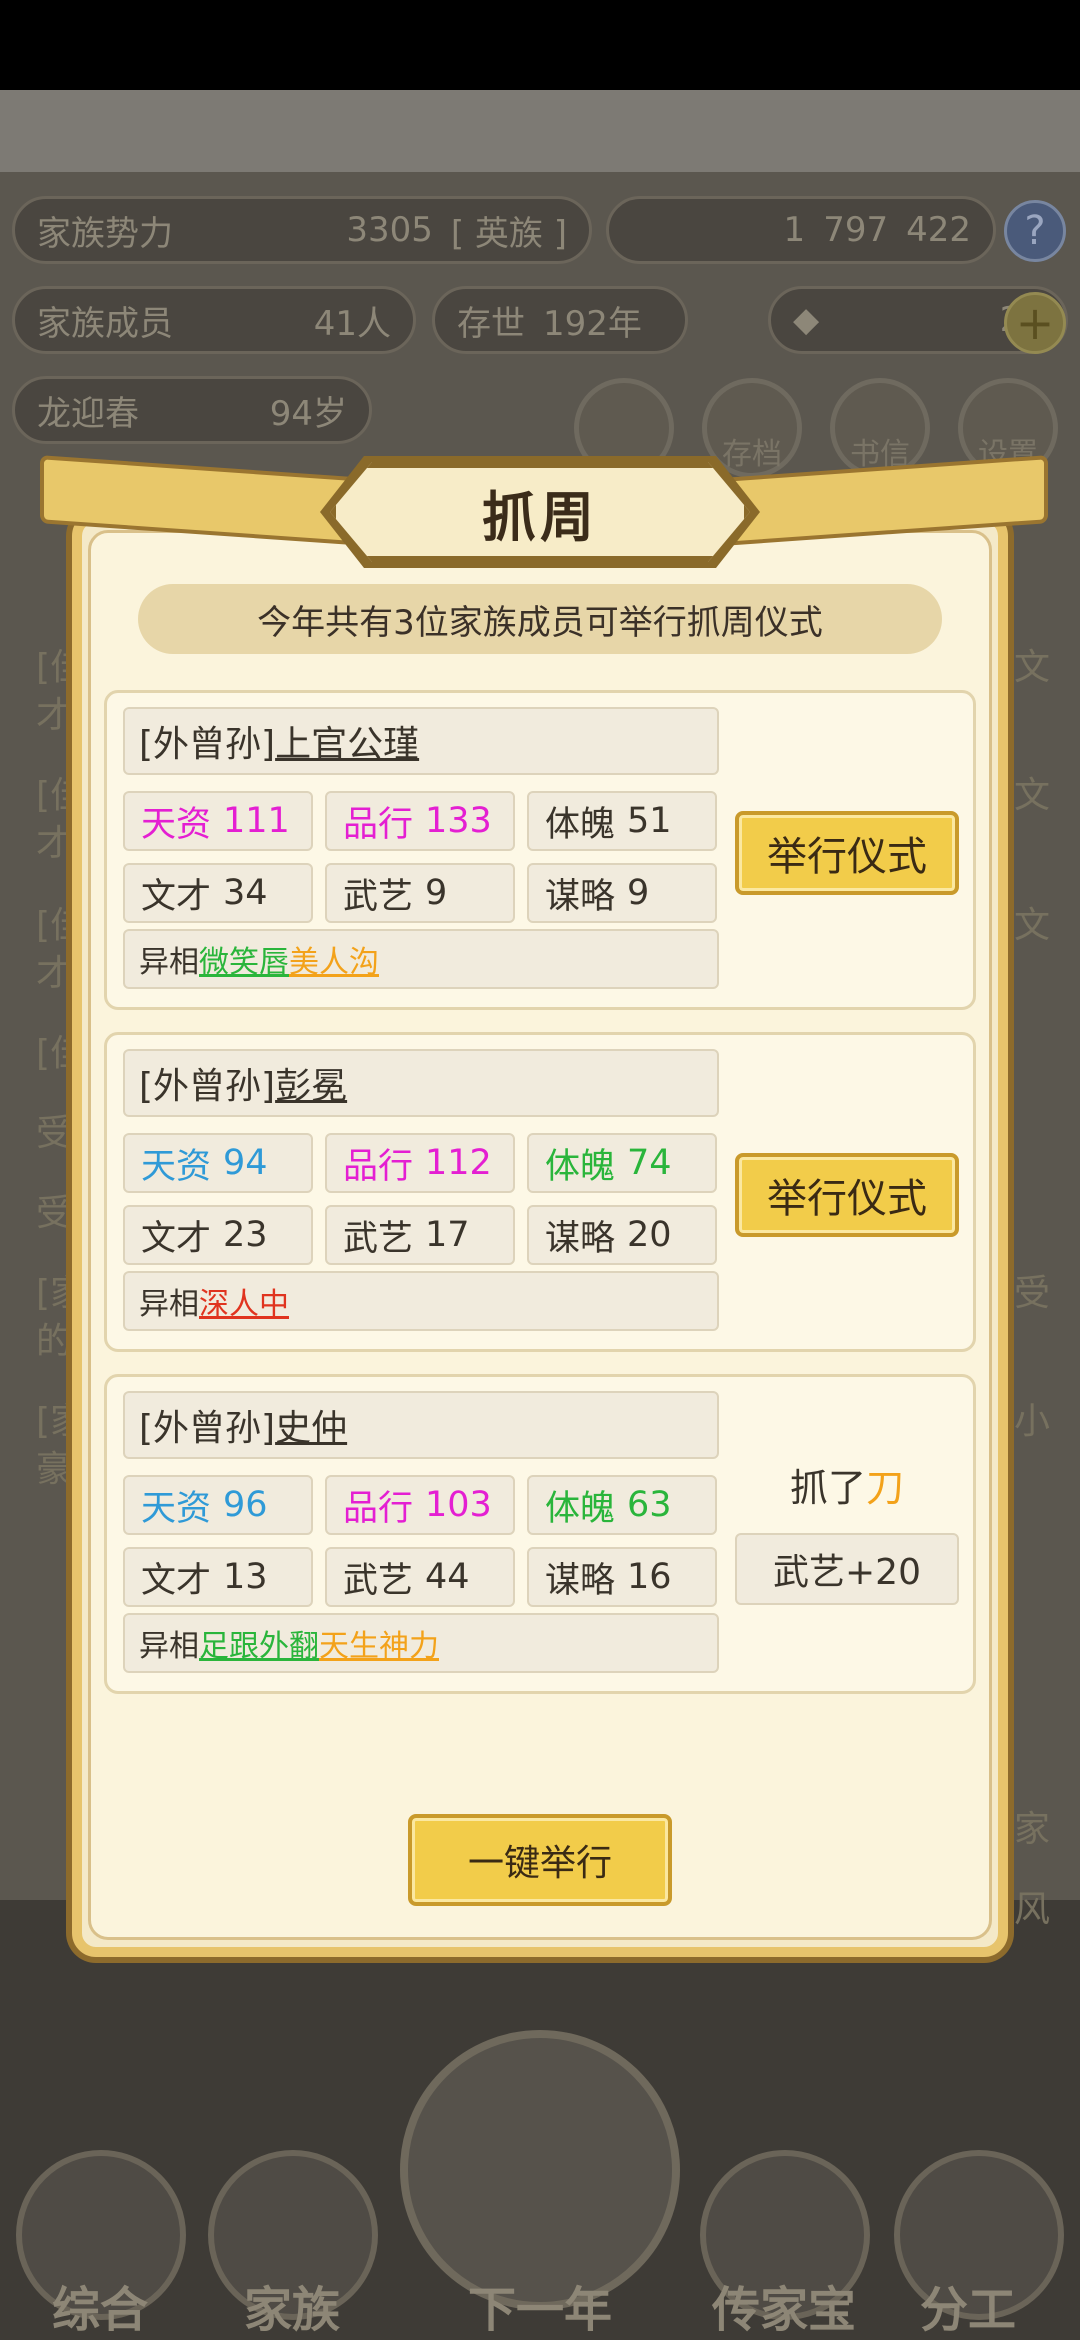 The width and height of the screenshot is (1080, 2340). I want to click on stat-physique: 体魄 63, so click(622, 1505).